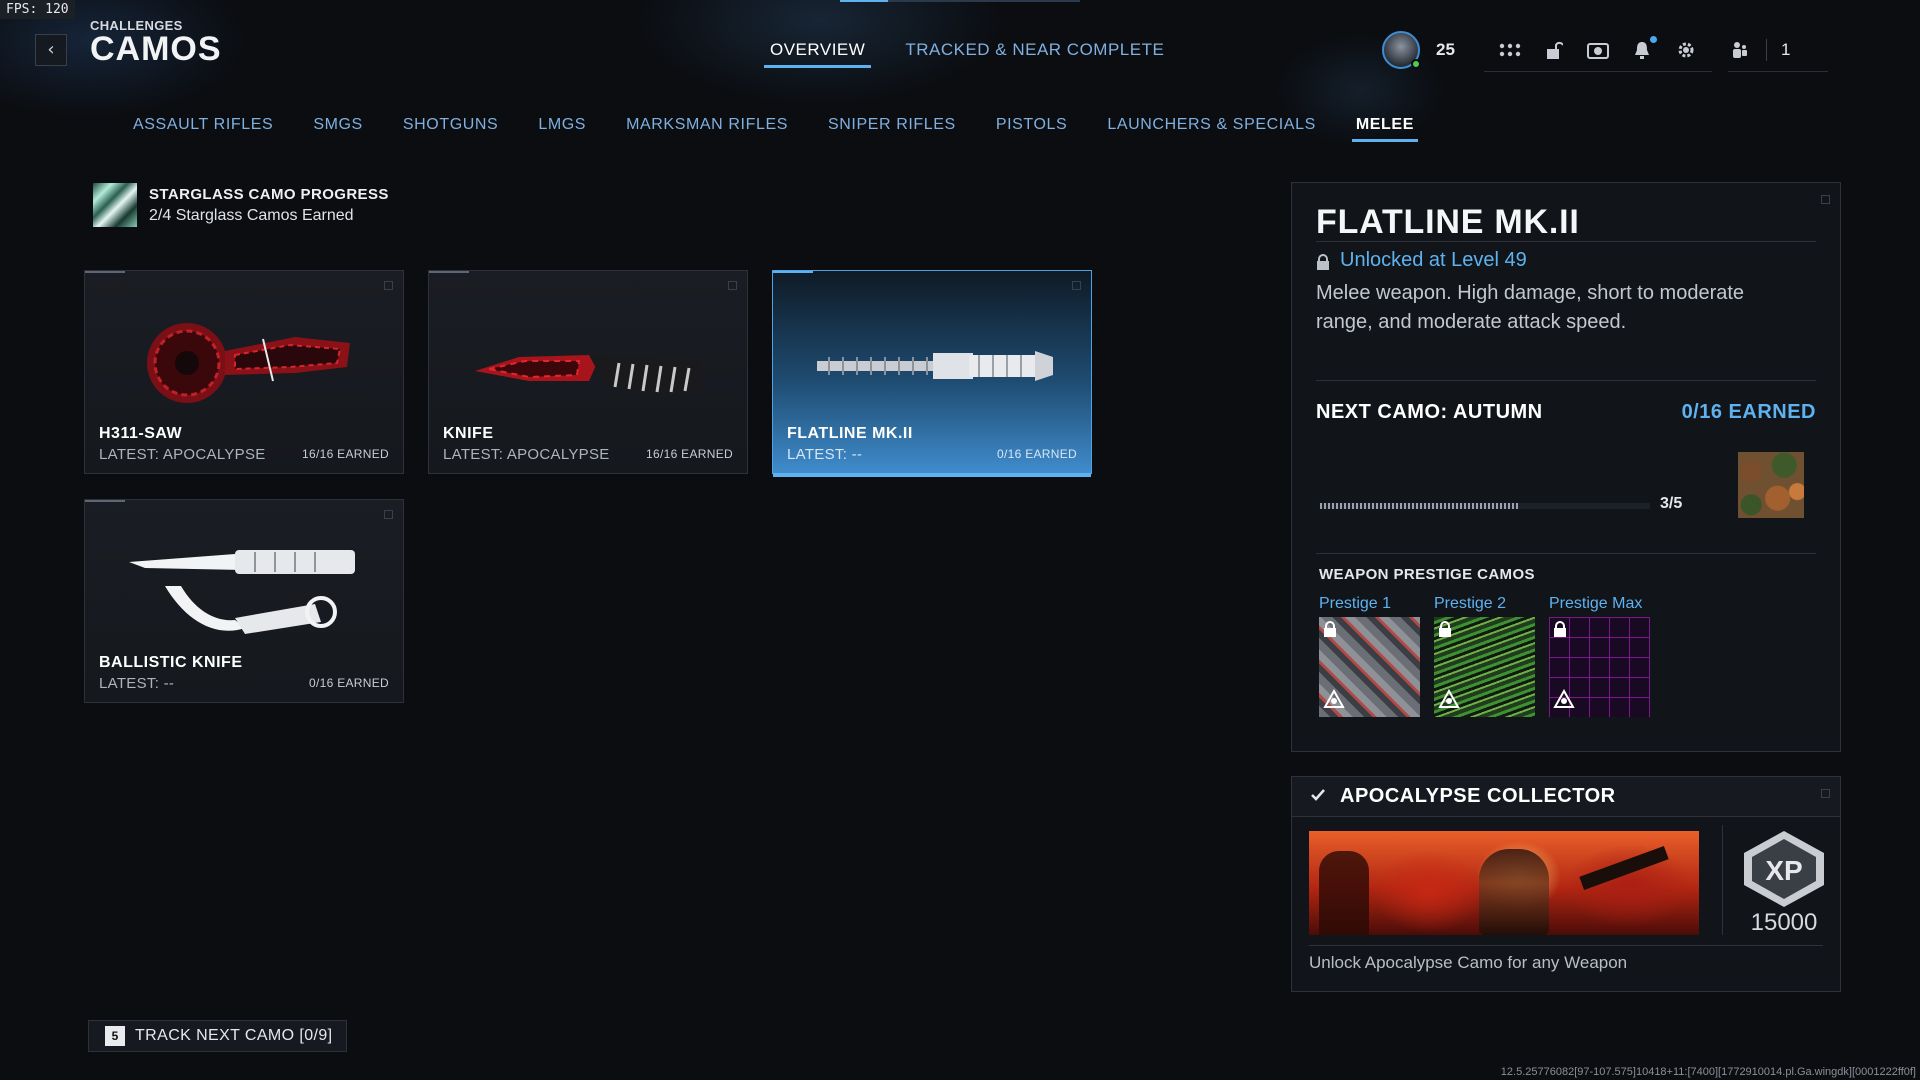 This screenshot has height=1080, width=1920. What do you see at coordinates (1740, 50) in the screenshot?
I see `party-icon` at bounding box center [1740, 50].